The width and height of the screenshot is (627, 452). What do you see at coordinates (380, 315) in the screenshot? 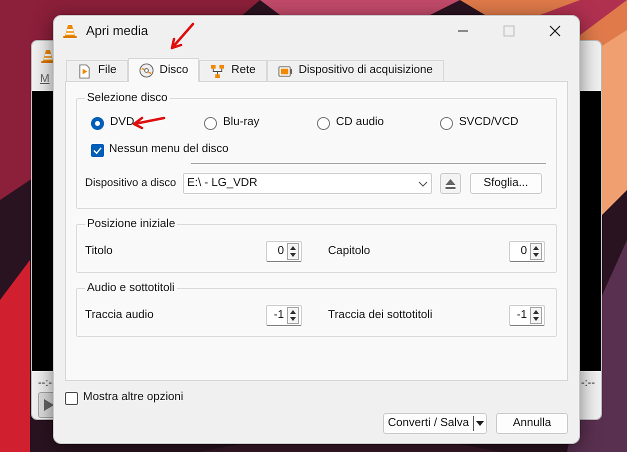
I see `field-label: Traccia dei sottotitoli` at bounding box center [380, 315].